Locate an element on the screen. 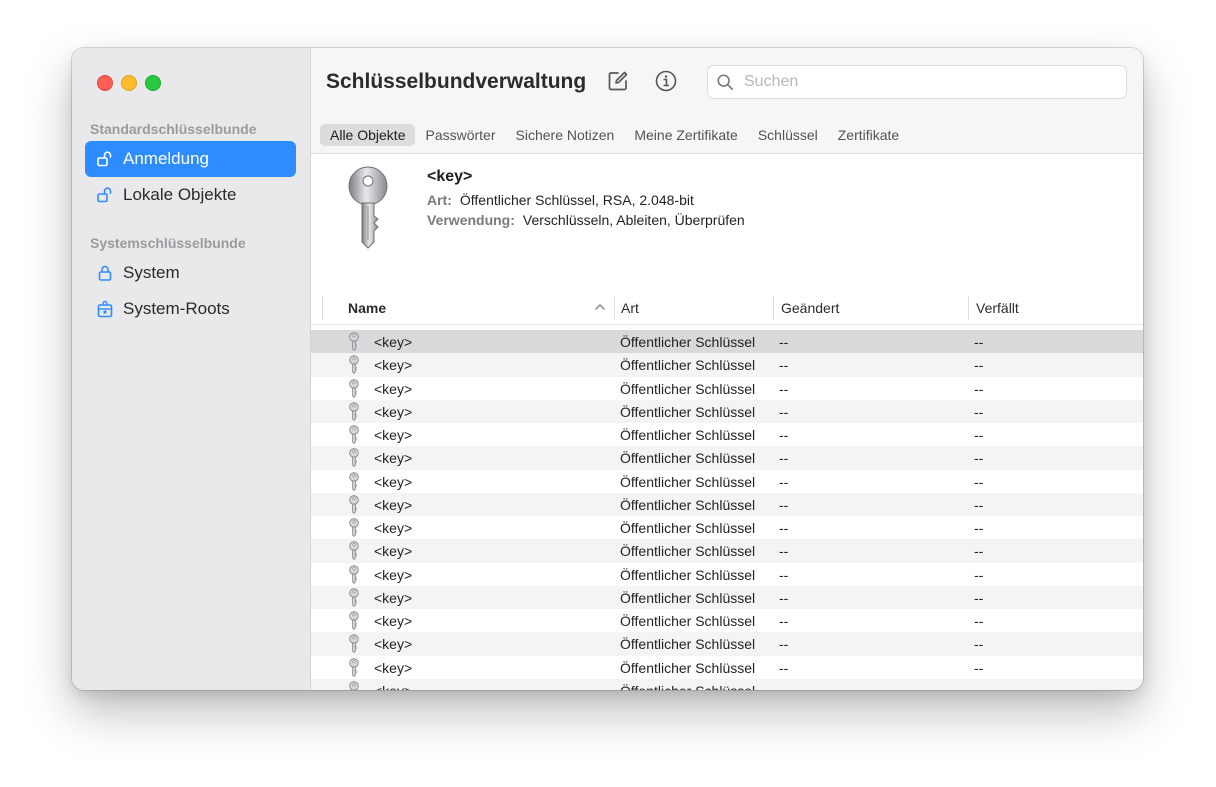 Image resolution: width=1216 pixels, height=787 pixels. window-controls is located at coordinates (129, 83).